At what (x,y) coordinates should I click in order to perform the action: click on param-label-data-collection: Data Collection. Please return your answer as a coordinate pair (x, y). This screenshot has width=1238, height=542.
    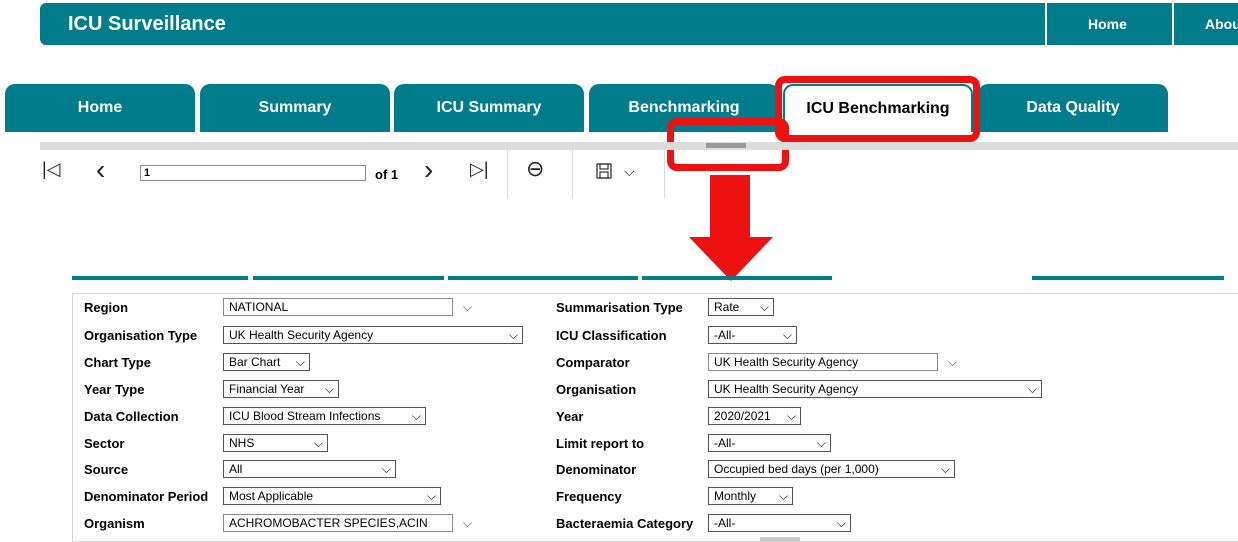
    Looking at the image, I should click on (131, 416).